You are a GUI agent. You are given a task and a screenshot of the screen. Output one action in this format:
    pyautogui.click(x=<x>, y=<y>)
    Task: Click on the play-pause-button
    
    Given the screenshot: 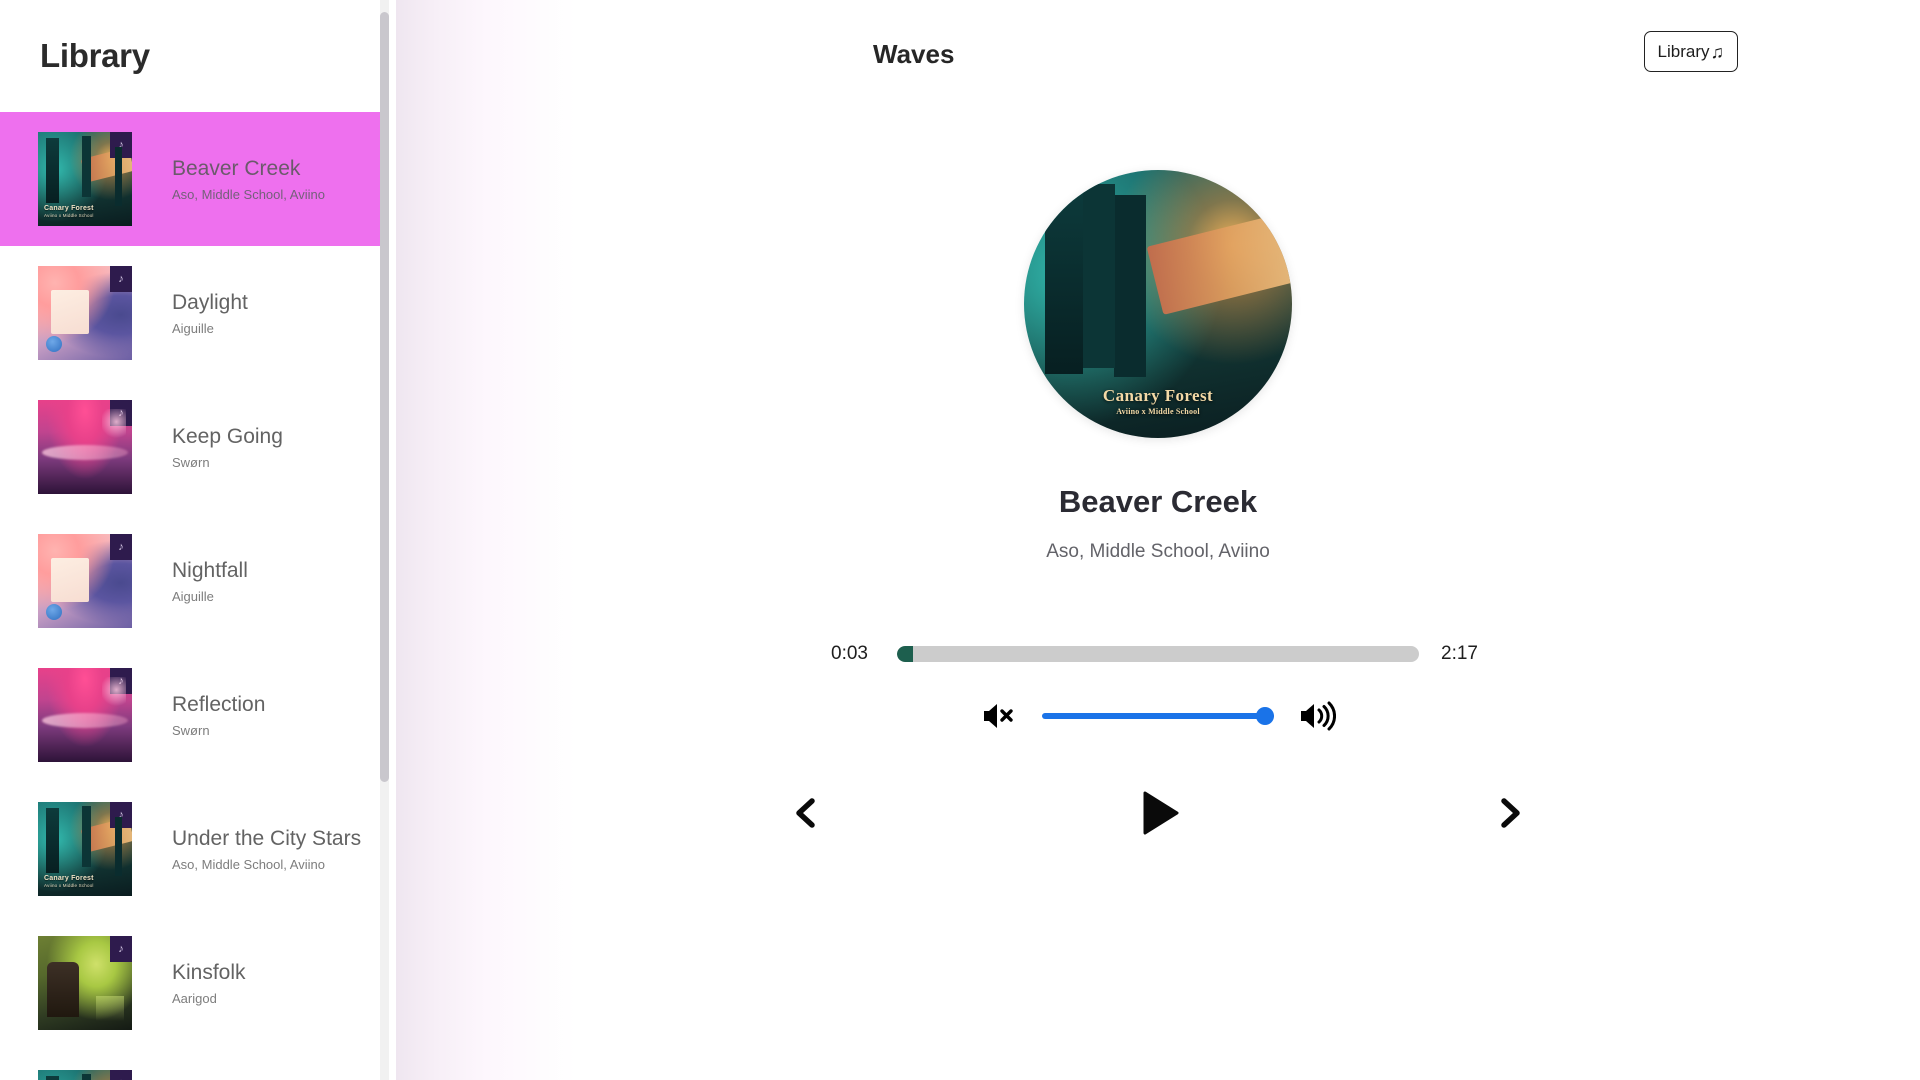 What is the action you would take?
    pyautogui.click(x=1158, y=813)
    